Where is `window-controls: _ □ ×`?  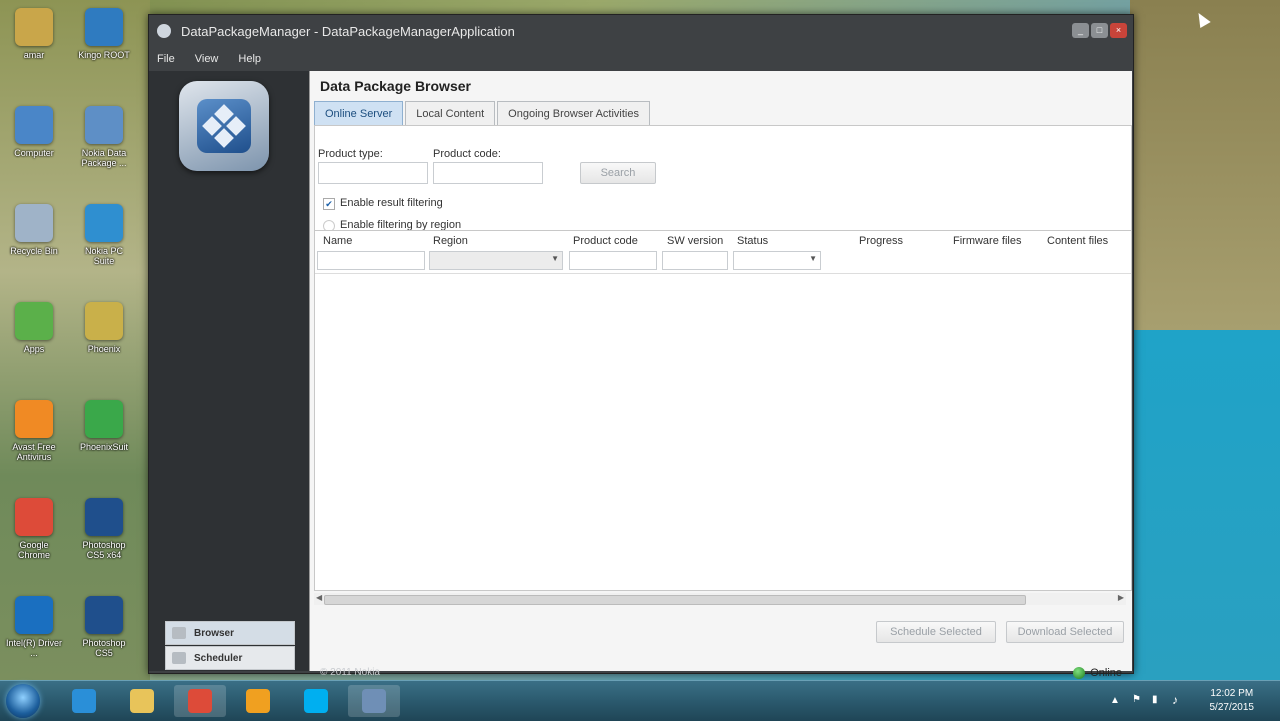 window-controls: _ □ × is located at coordinates (1099, 30).